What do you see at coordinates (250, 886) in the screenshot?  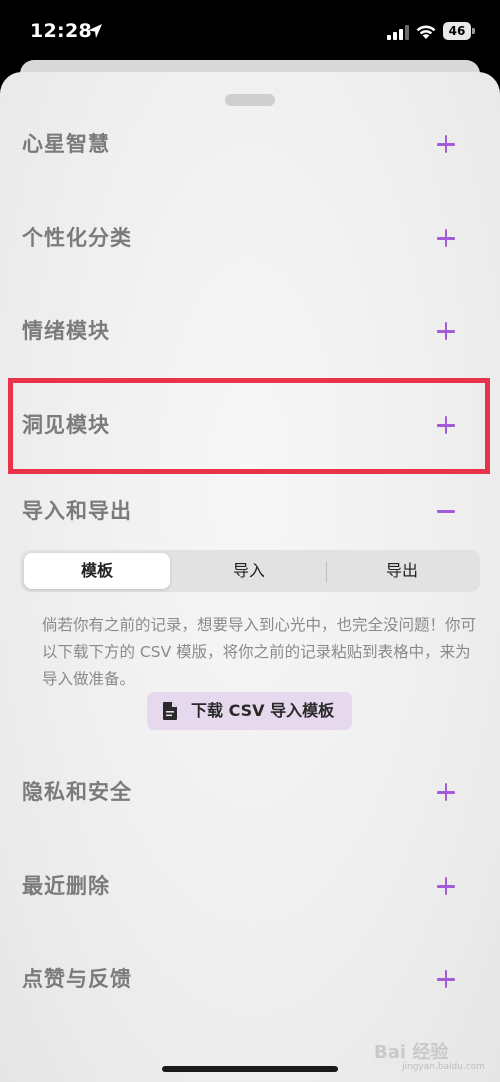 I see `section-row-recently-deleted: 最近删除` at bounding box center [250, 886].